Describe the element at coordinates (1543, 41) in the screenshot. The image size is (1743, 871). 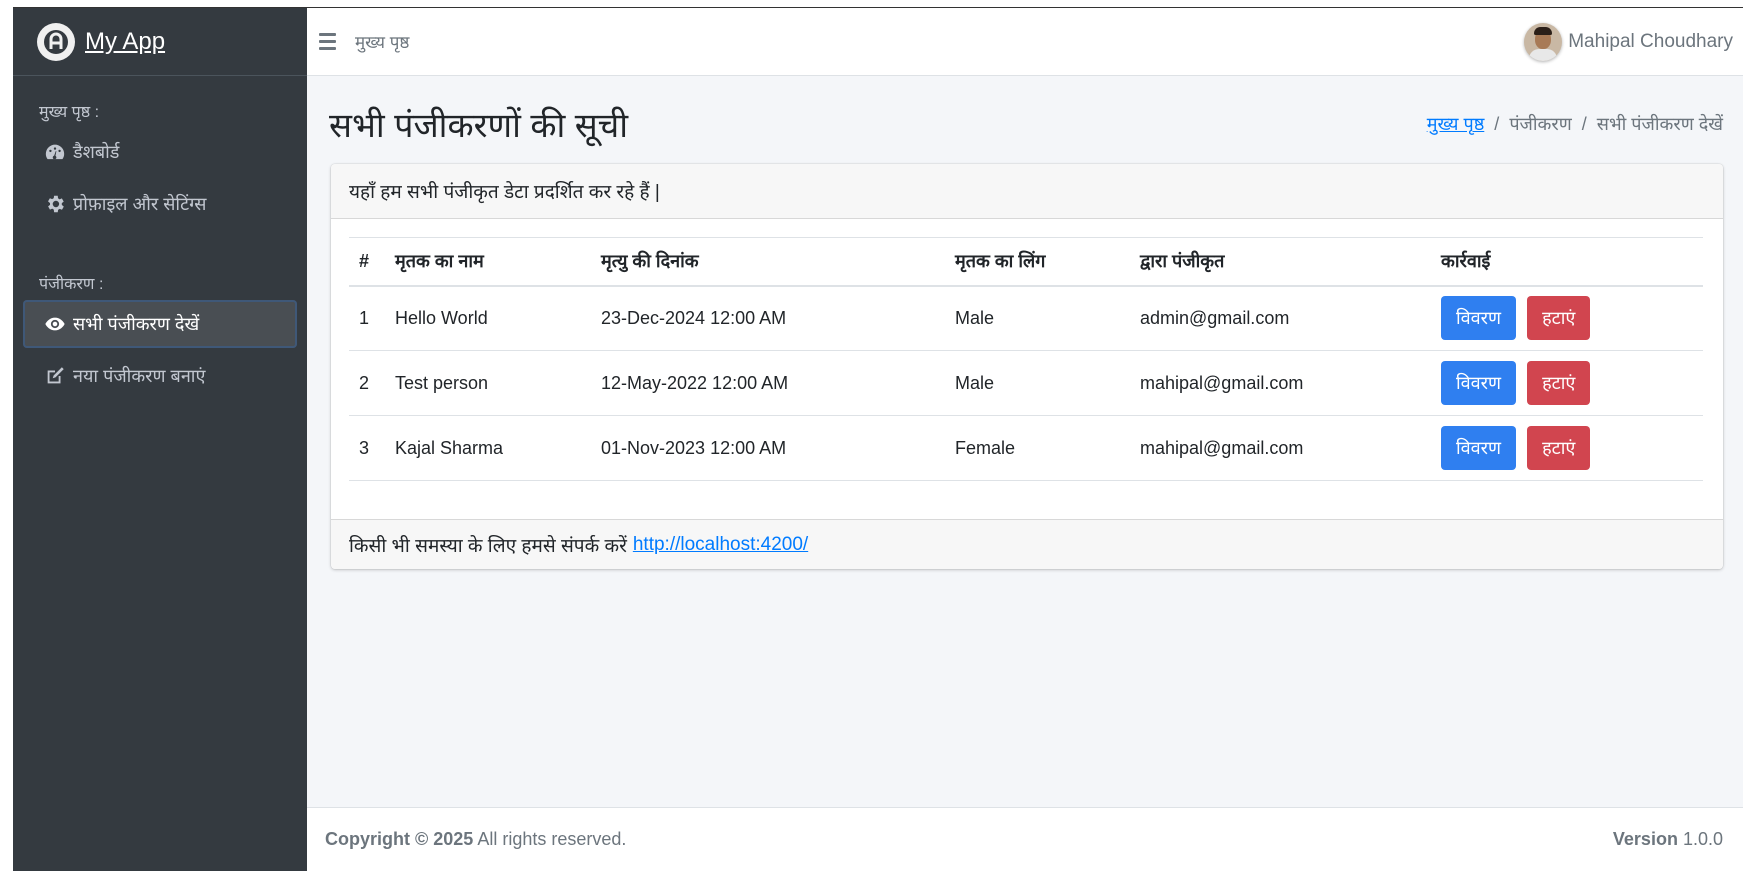
I see `avatar` at that location.